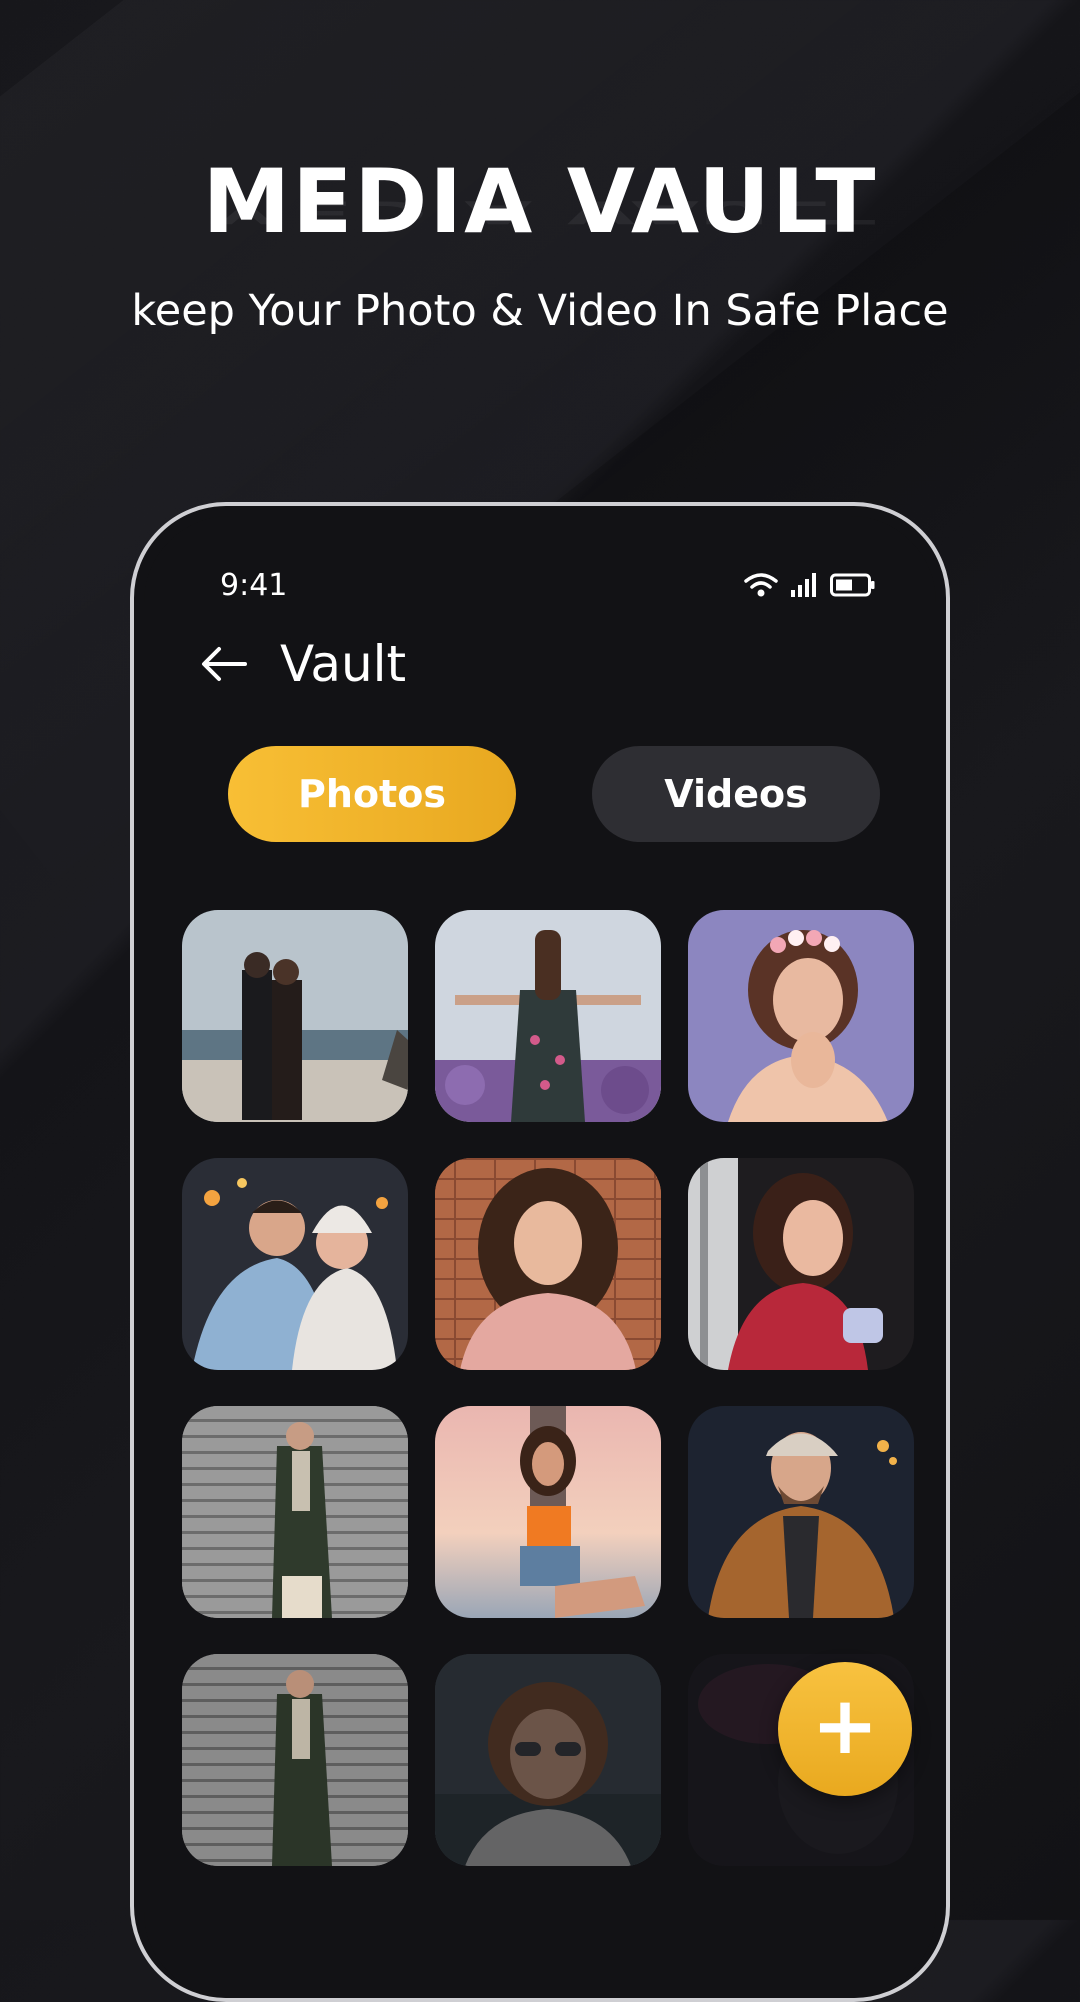  I want to click on status-icons, so click(810, 587).